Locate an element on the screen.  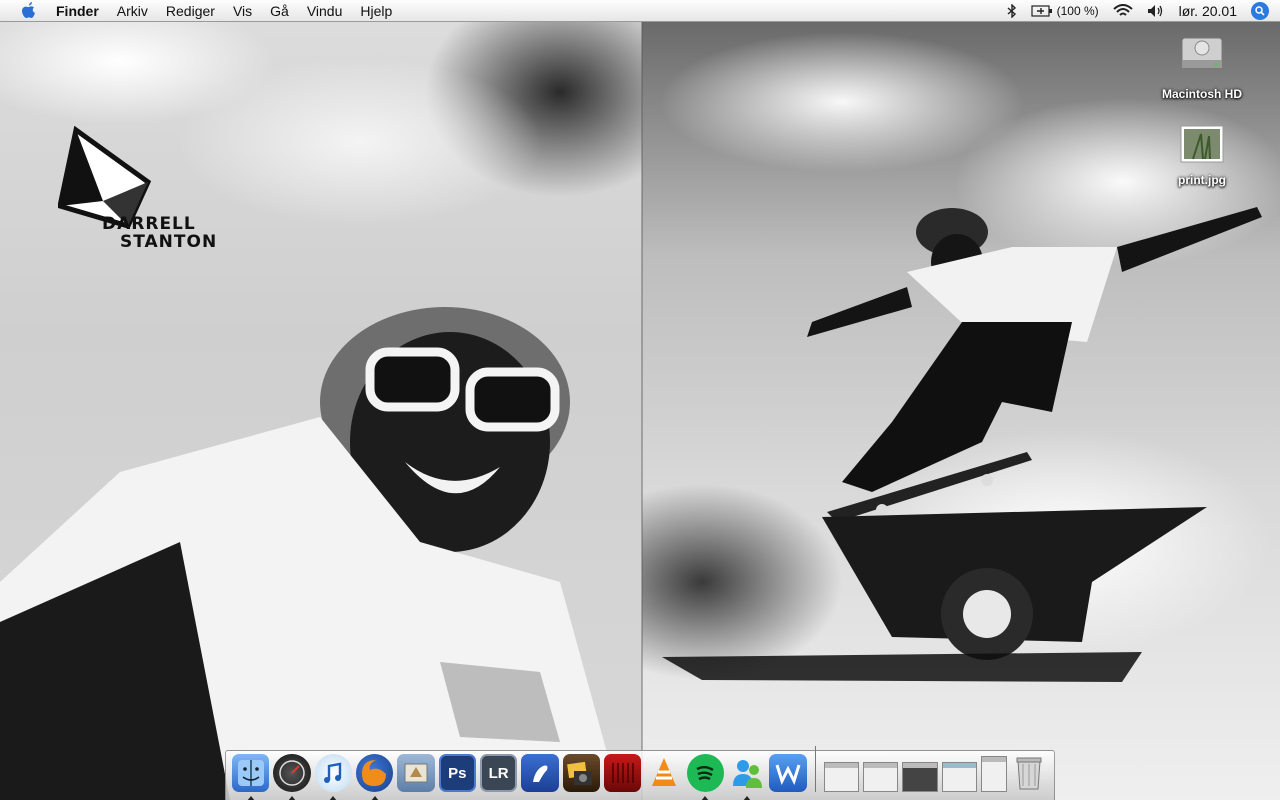
spotlight-search-icon is located at coordinates (1260, 11).